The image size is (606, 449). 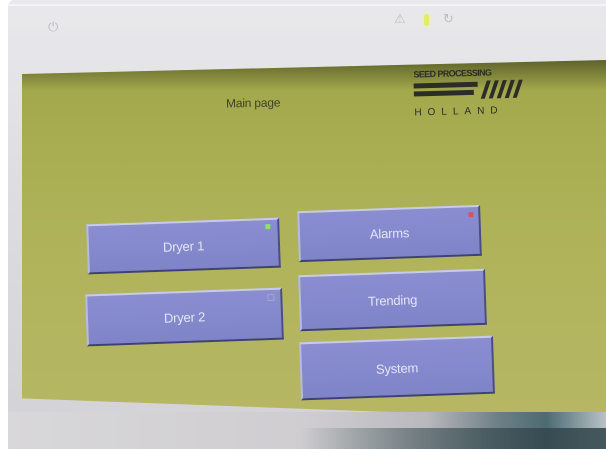 I want to click on logo-top-text: SEED PROCESSING, so click(x=452, y=73).